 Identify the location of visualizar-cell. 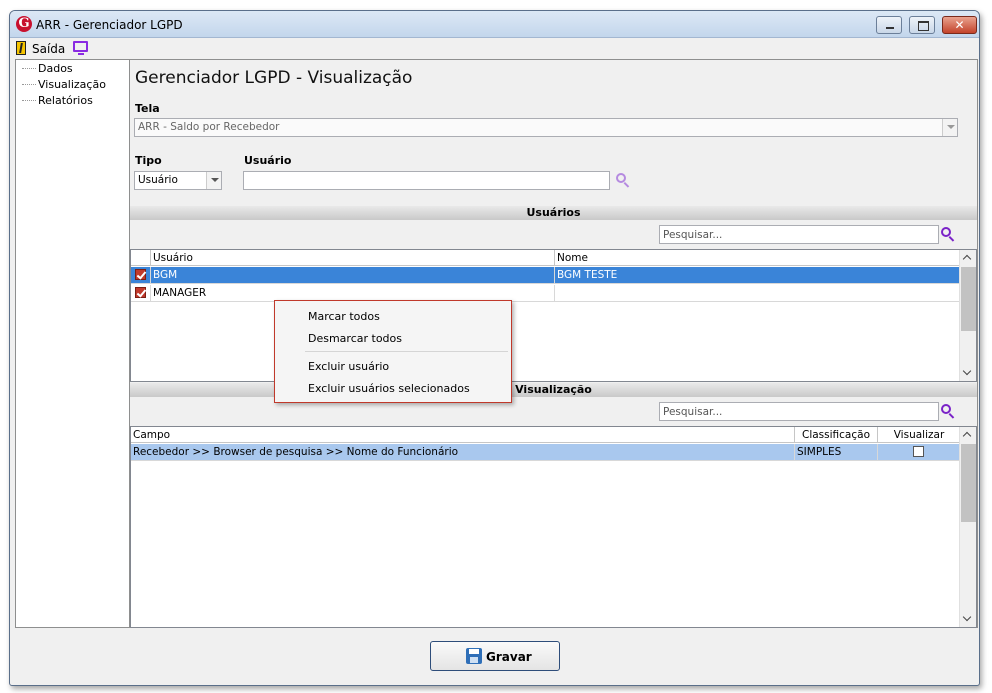
(919, 452).